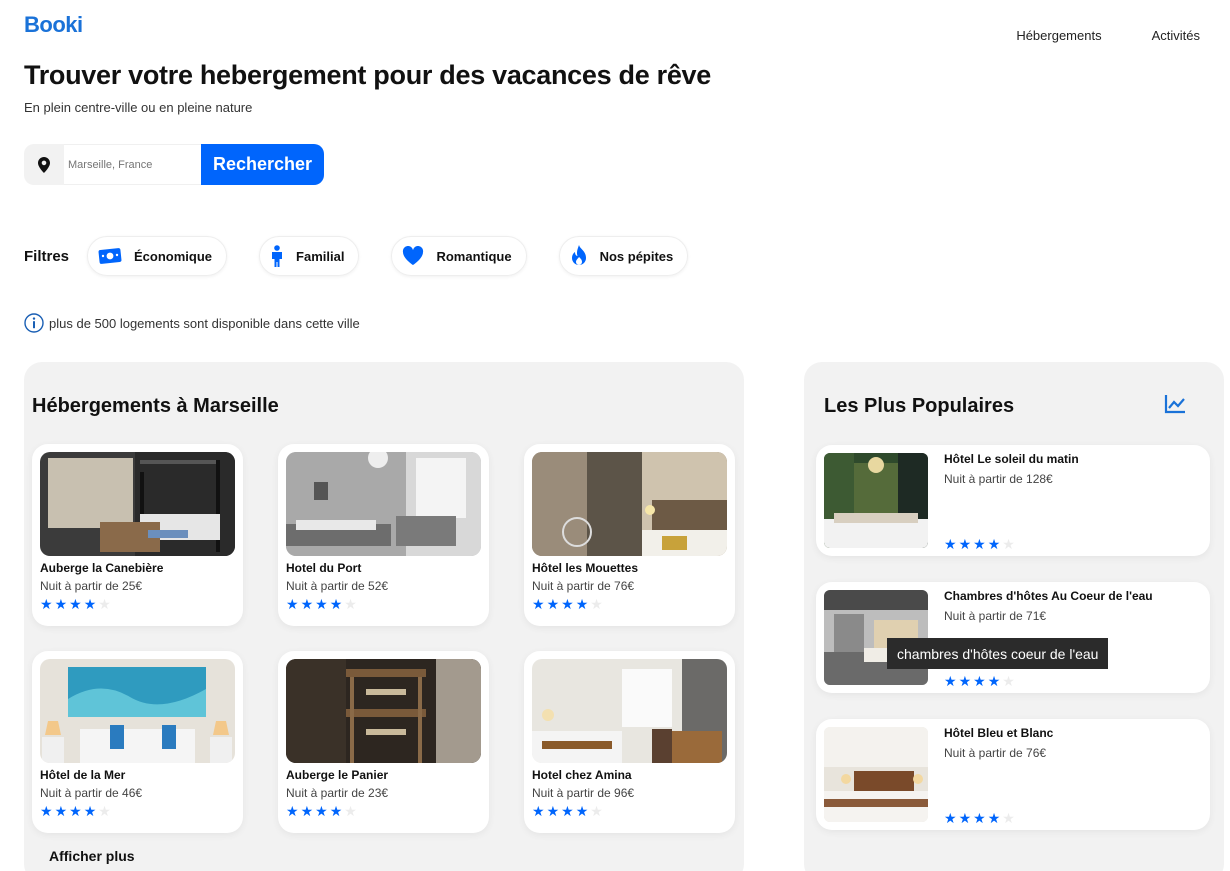 The height and width of the screenshot is (871, 1230). What do you see at coordinates (132, 164) in the screenshot?
I see `search-input` at bounding box center [132, 164].